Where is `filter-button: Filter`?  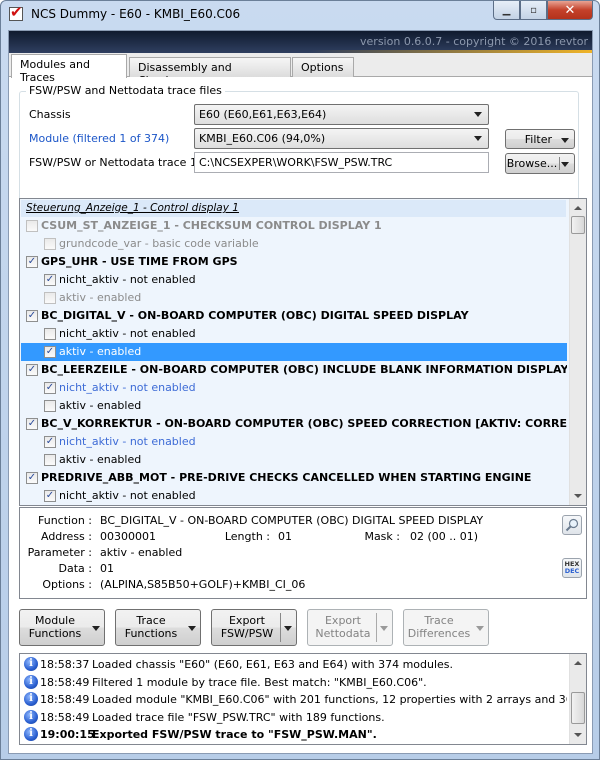 filter-button: Filter is located at coordinates (540, 139).